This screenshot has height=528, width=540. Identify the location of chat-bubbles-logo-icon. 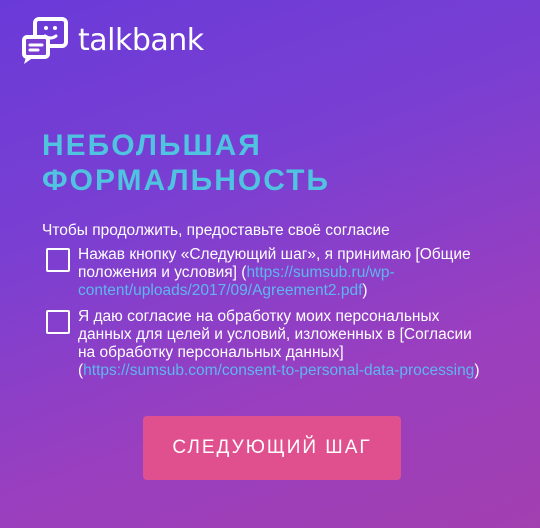
(45, 41).